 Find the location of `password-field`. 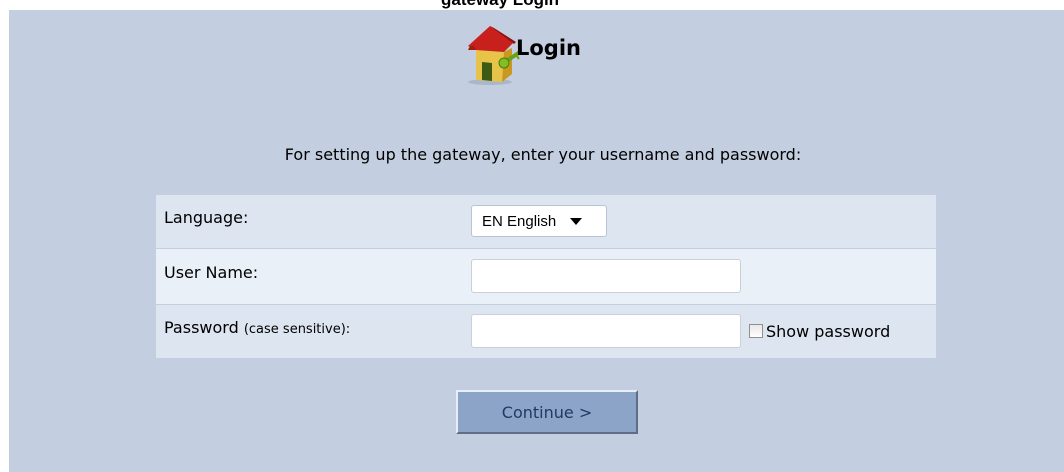

password-field is located at coordinates (606, 331).